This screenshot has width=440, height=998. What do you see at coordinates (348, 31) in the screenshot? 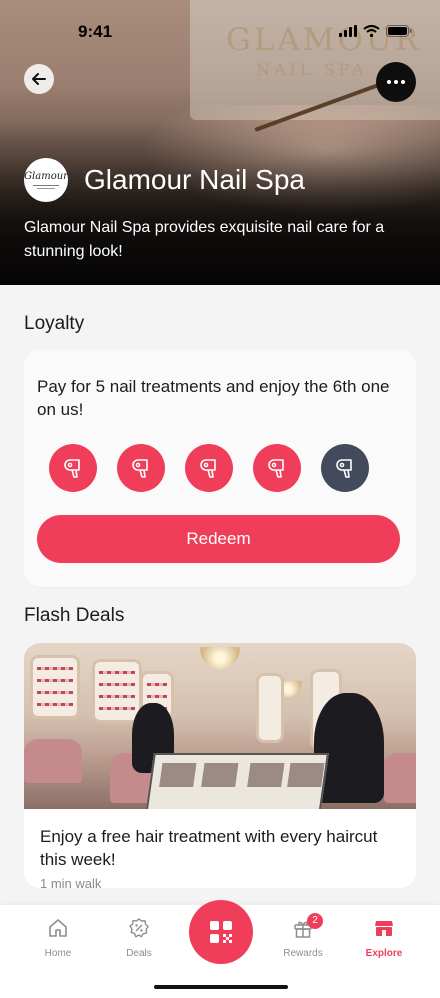
I see `cellular-signal-icon` at bounding box center [348, 31].